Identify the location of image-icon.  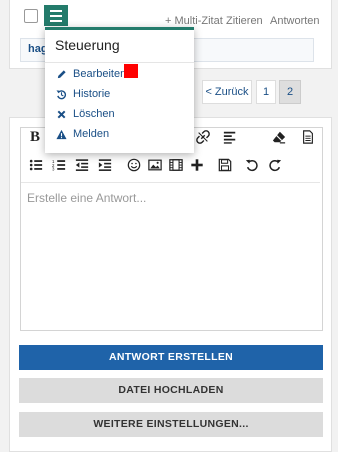
(155, 165).